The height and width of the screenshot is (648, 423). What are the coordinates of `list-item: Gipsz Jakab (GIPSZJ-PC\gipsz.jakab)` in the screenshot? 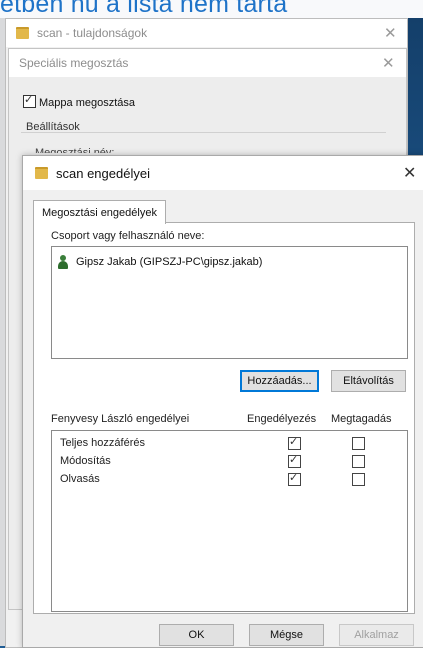 It's located at (160, 262).